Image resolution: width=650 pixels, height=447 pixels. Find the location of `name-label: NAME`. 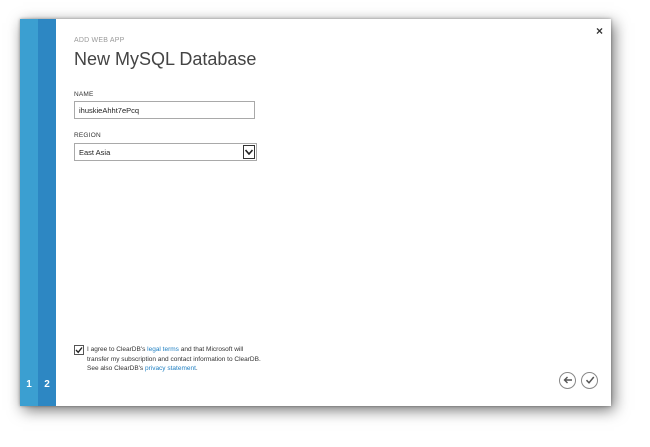

name-label: NAME is located at coordinates (84, 94).